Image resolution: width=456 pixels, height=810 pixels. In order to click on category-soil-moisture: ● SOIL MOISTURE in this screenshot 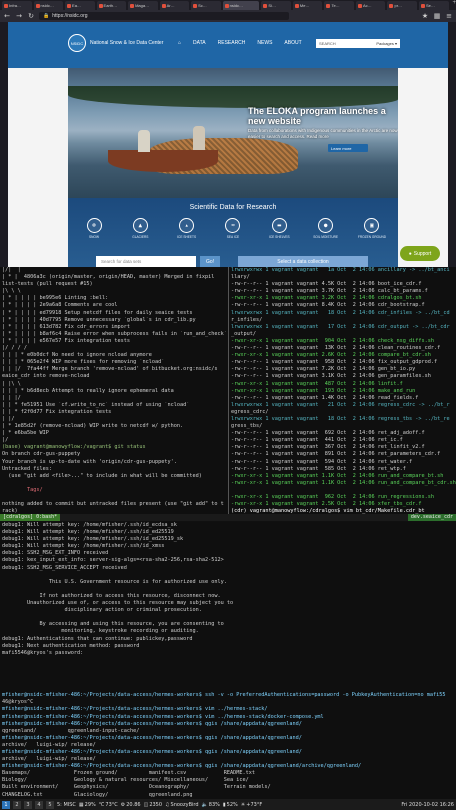, I will do `click(326, 228)`.